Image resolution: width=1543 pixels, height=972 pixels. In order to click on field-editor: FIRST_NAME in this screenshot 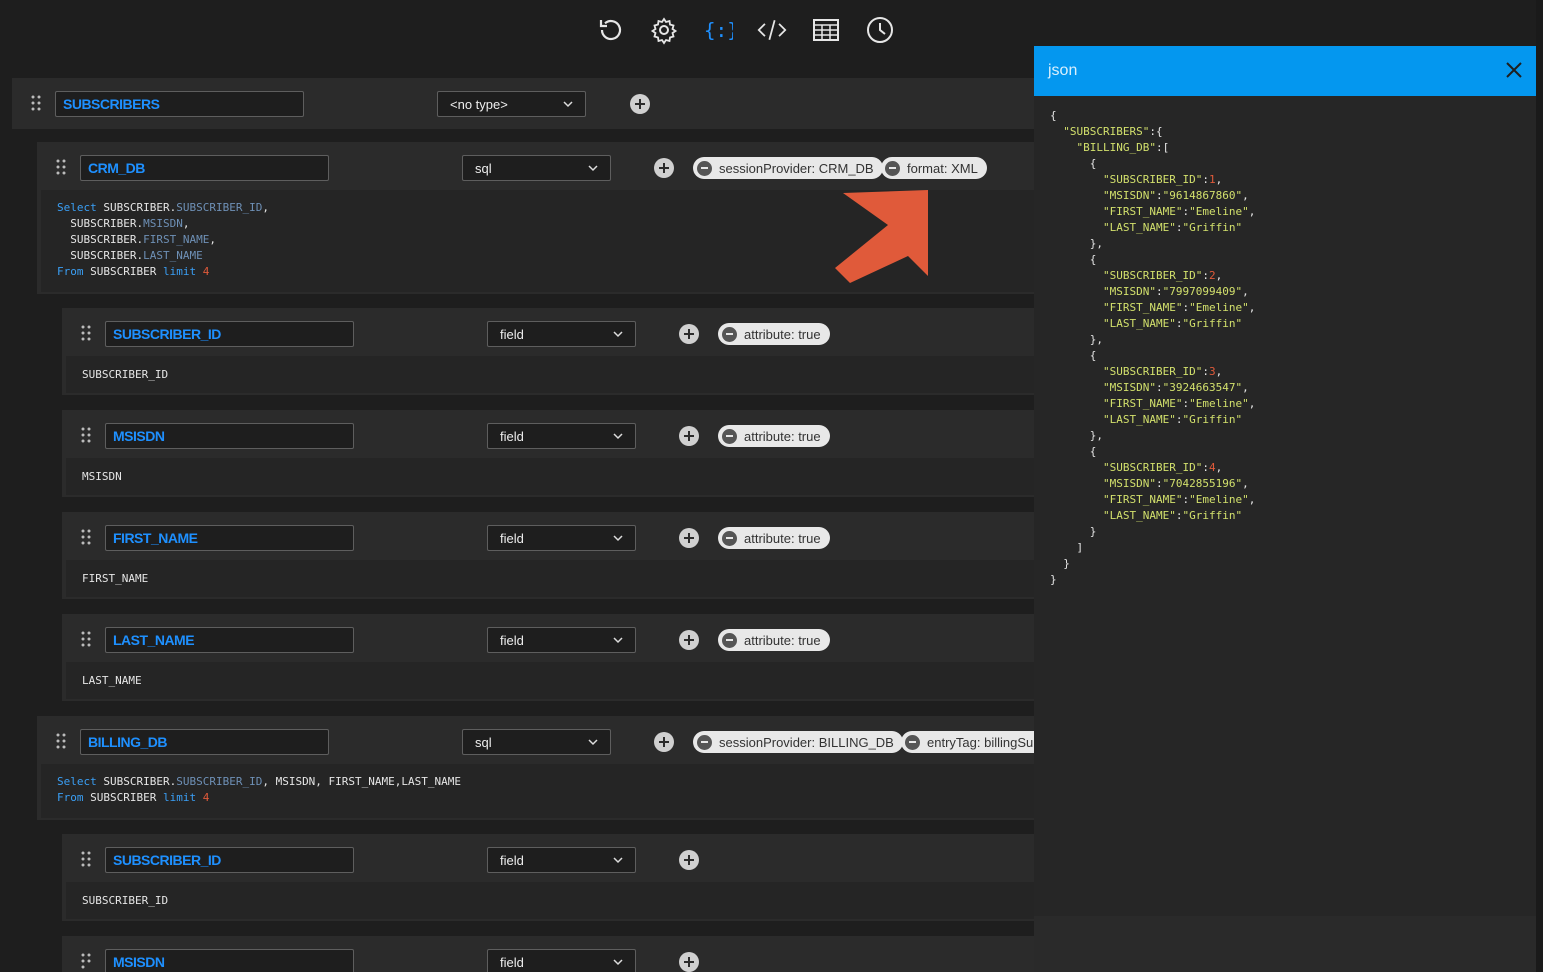, I will do `click(550, 578)`.